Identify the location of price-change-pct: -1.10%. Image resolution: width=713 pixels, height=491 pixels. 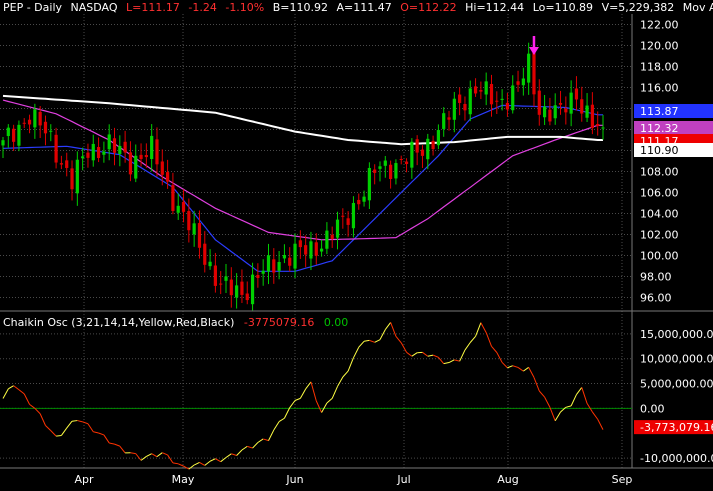
(244, 7).